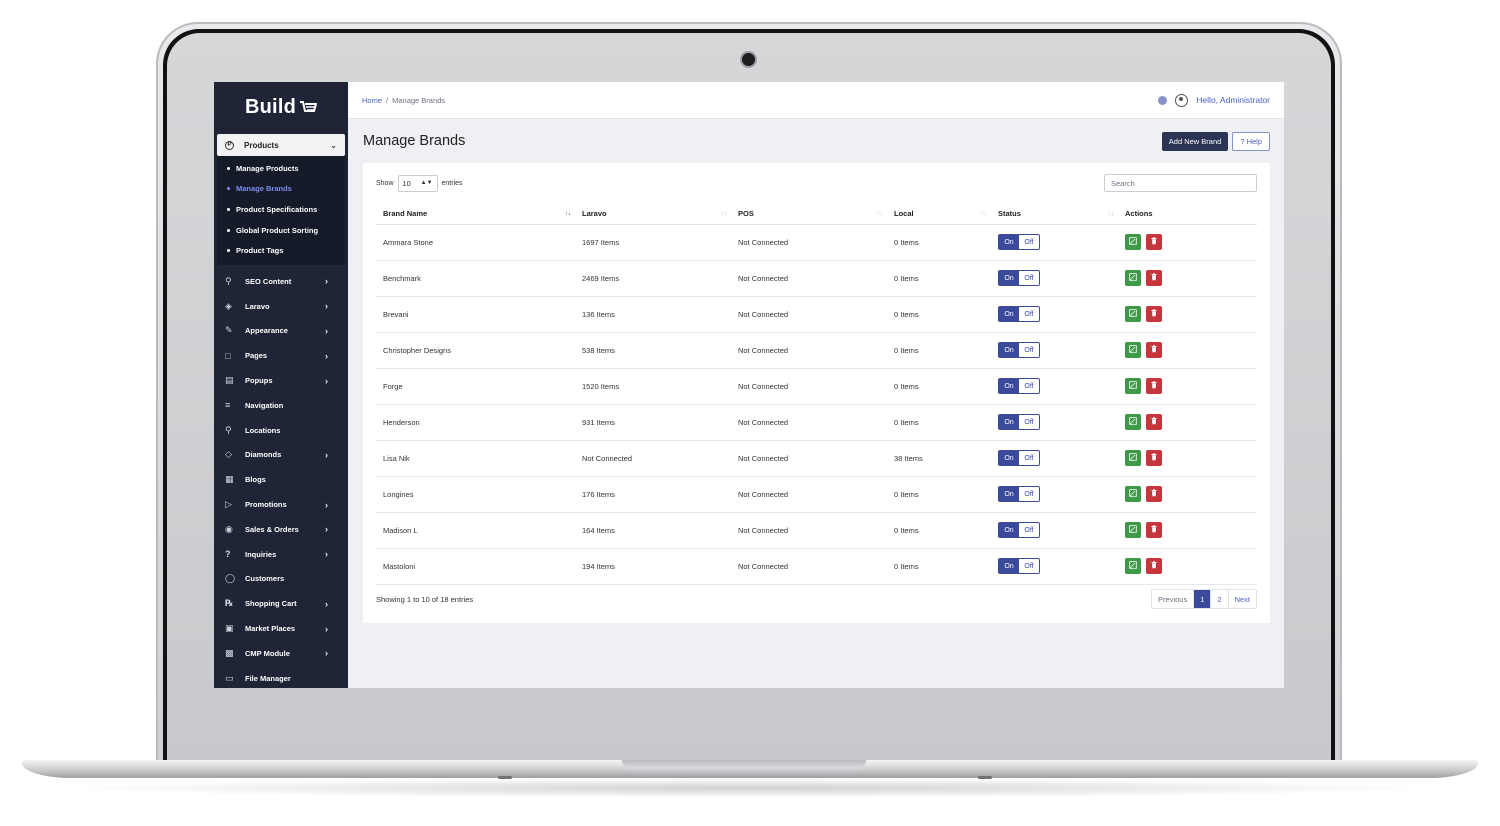 The width and height of the screenshot is (1500, 826). What do you see at coordinates (809, 214) in the screenshot?
I see `column-header-pos: POS ↑↓` at bounding box center [809, 214].